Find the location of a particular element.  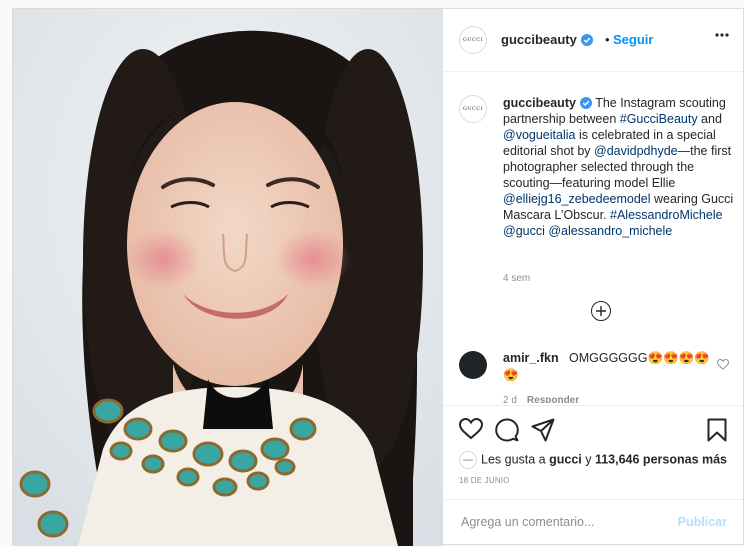

comment-like-heart-icon is located at coordinates (723, 364).